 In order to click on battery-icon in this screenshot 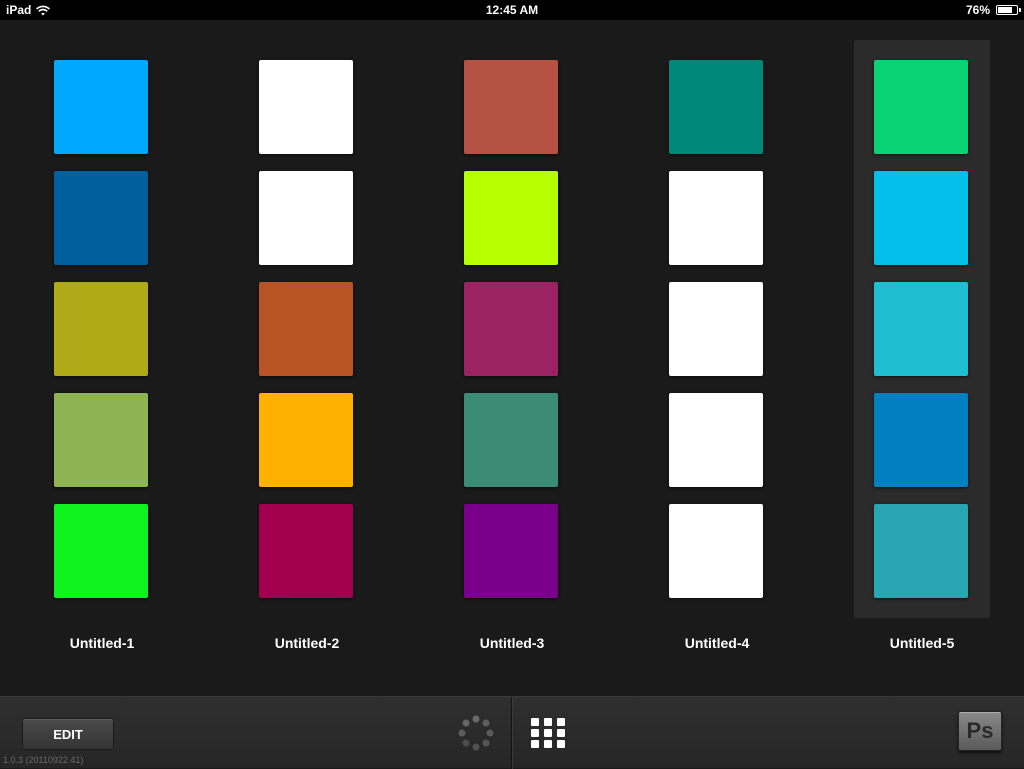, I will do `click(1008, 10)`.